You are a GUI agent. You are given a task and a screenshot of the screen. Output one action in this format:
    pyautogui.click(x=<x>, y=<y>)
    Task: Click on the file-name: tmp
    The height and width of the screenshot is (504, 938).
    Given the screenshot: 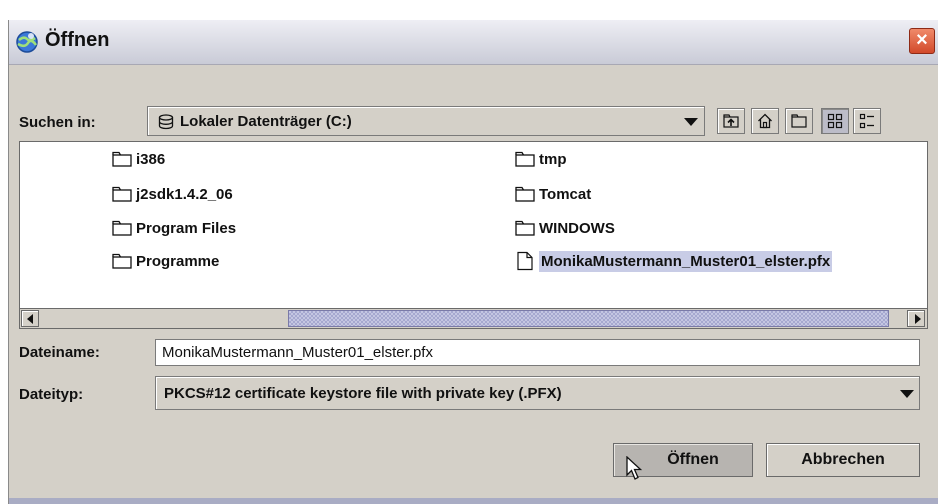 What is the action you would take?
    pyautogui.click(x=553, y=159)
    